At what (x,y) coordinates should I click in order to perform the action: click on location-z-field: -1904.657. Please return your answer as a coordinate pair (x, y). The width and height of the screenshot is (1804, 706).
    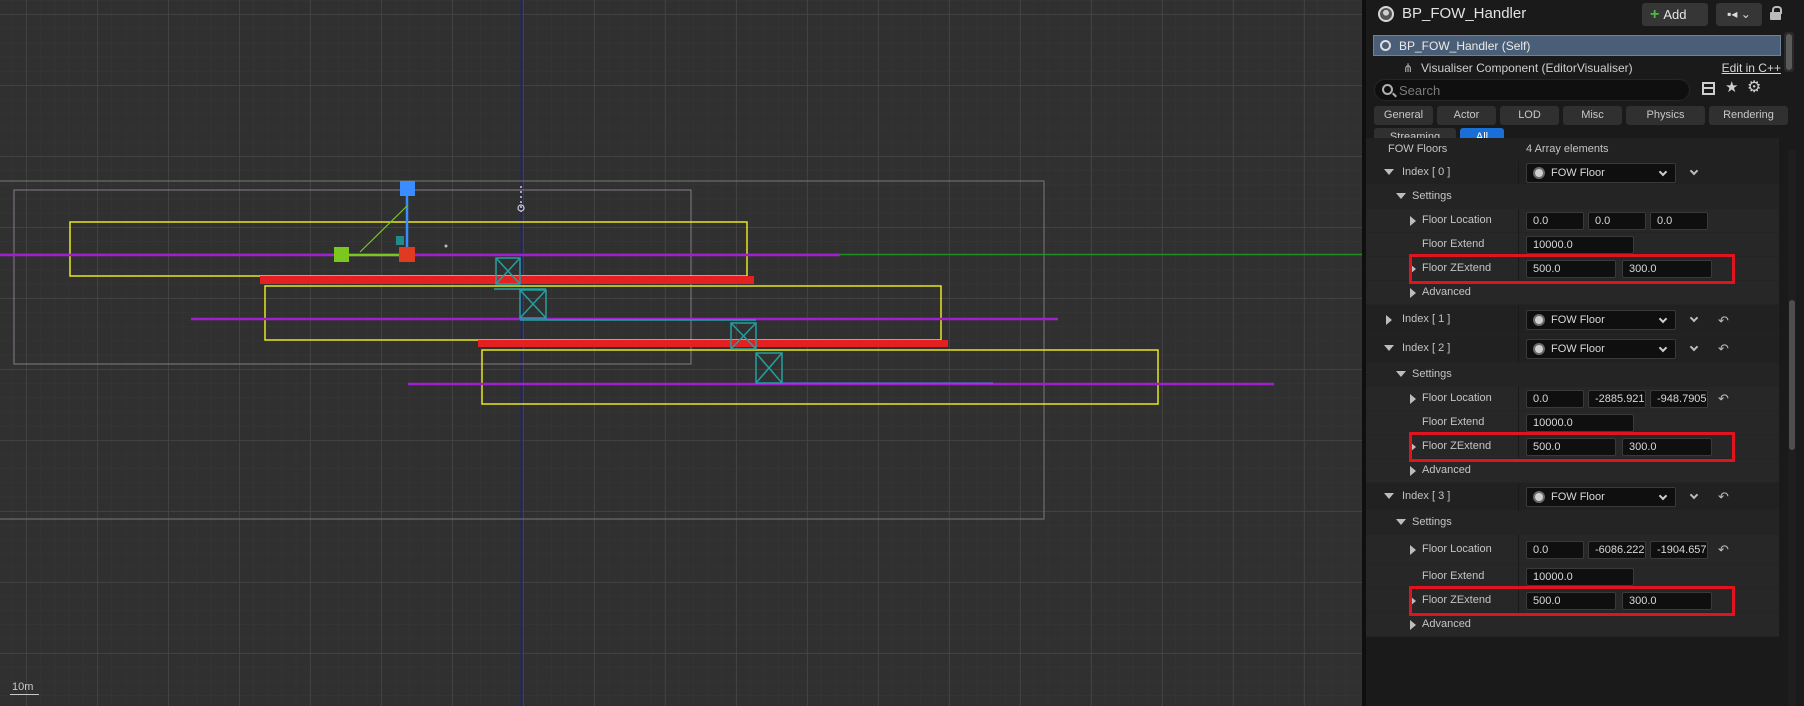
    Looking at the image, I should click on (1679, 550).